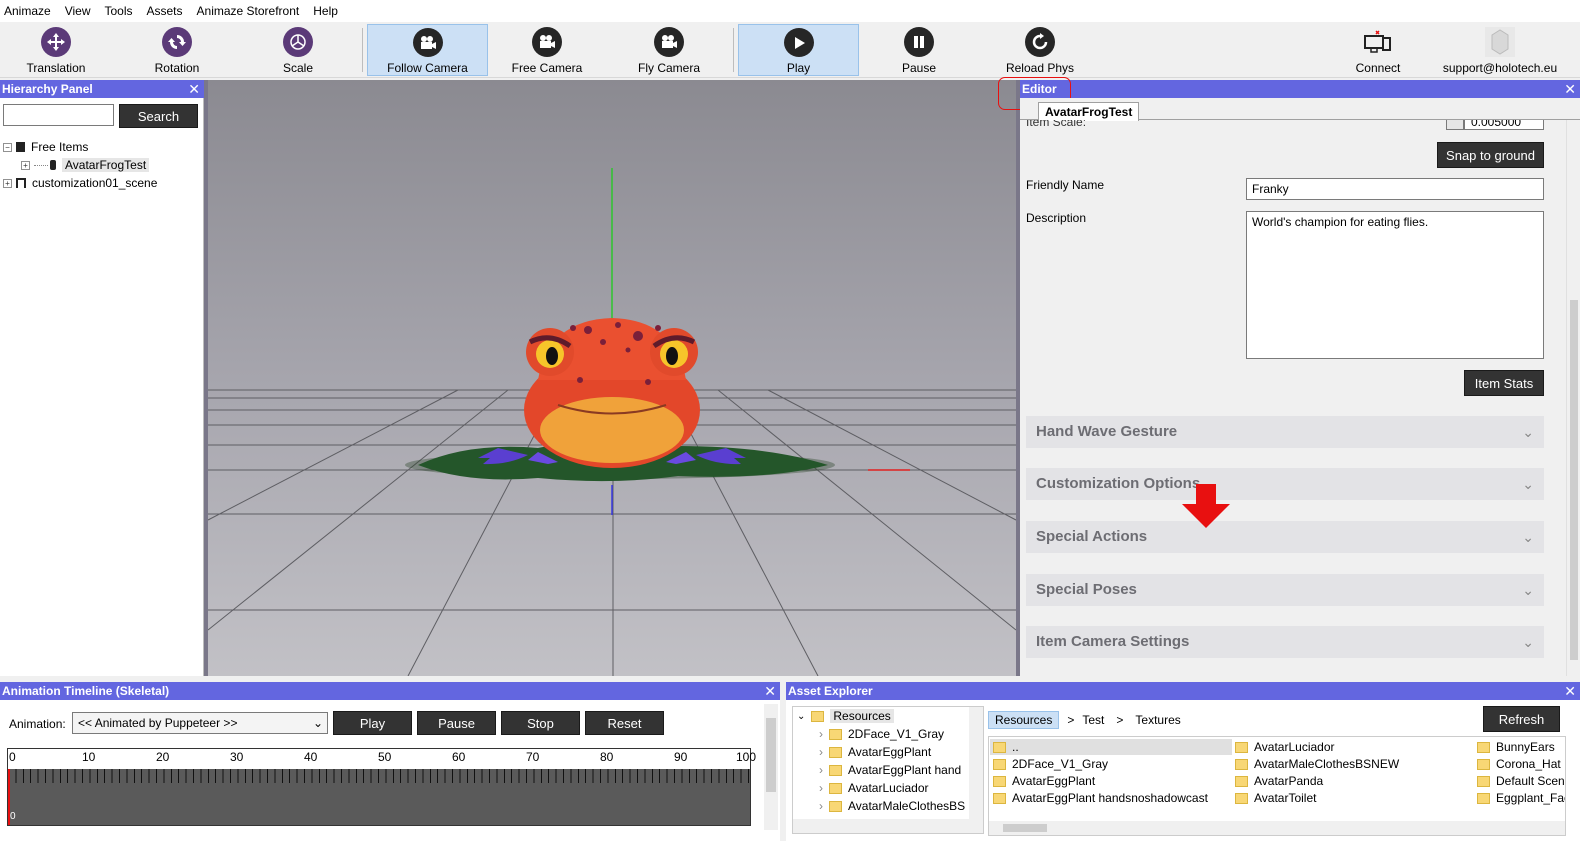 This screenshot has width=1580, height=841. Describe the element at coordinates (1275, 798) in the screenshot. I see `asset-folder: AvatarToilet` at that location.